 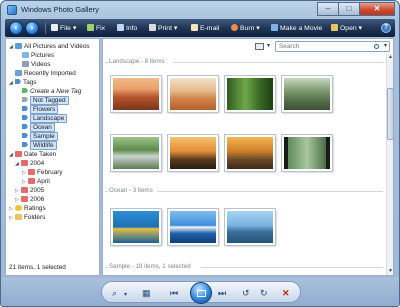 I want to click on tree-item-tags: ◢ Tags, so click(x=23, y=82).